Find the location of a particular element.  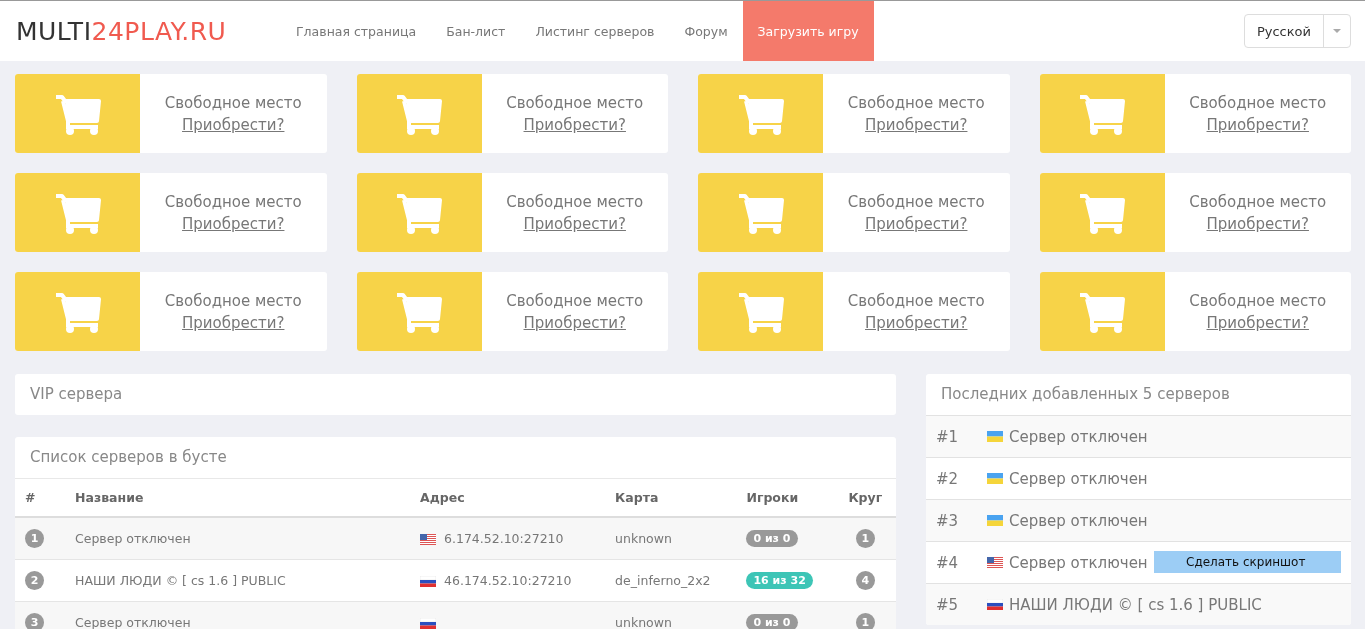

rank-number: #2 is located at coordinates (948, 478).